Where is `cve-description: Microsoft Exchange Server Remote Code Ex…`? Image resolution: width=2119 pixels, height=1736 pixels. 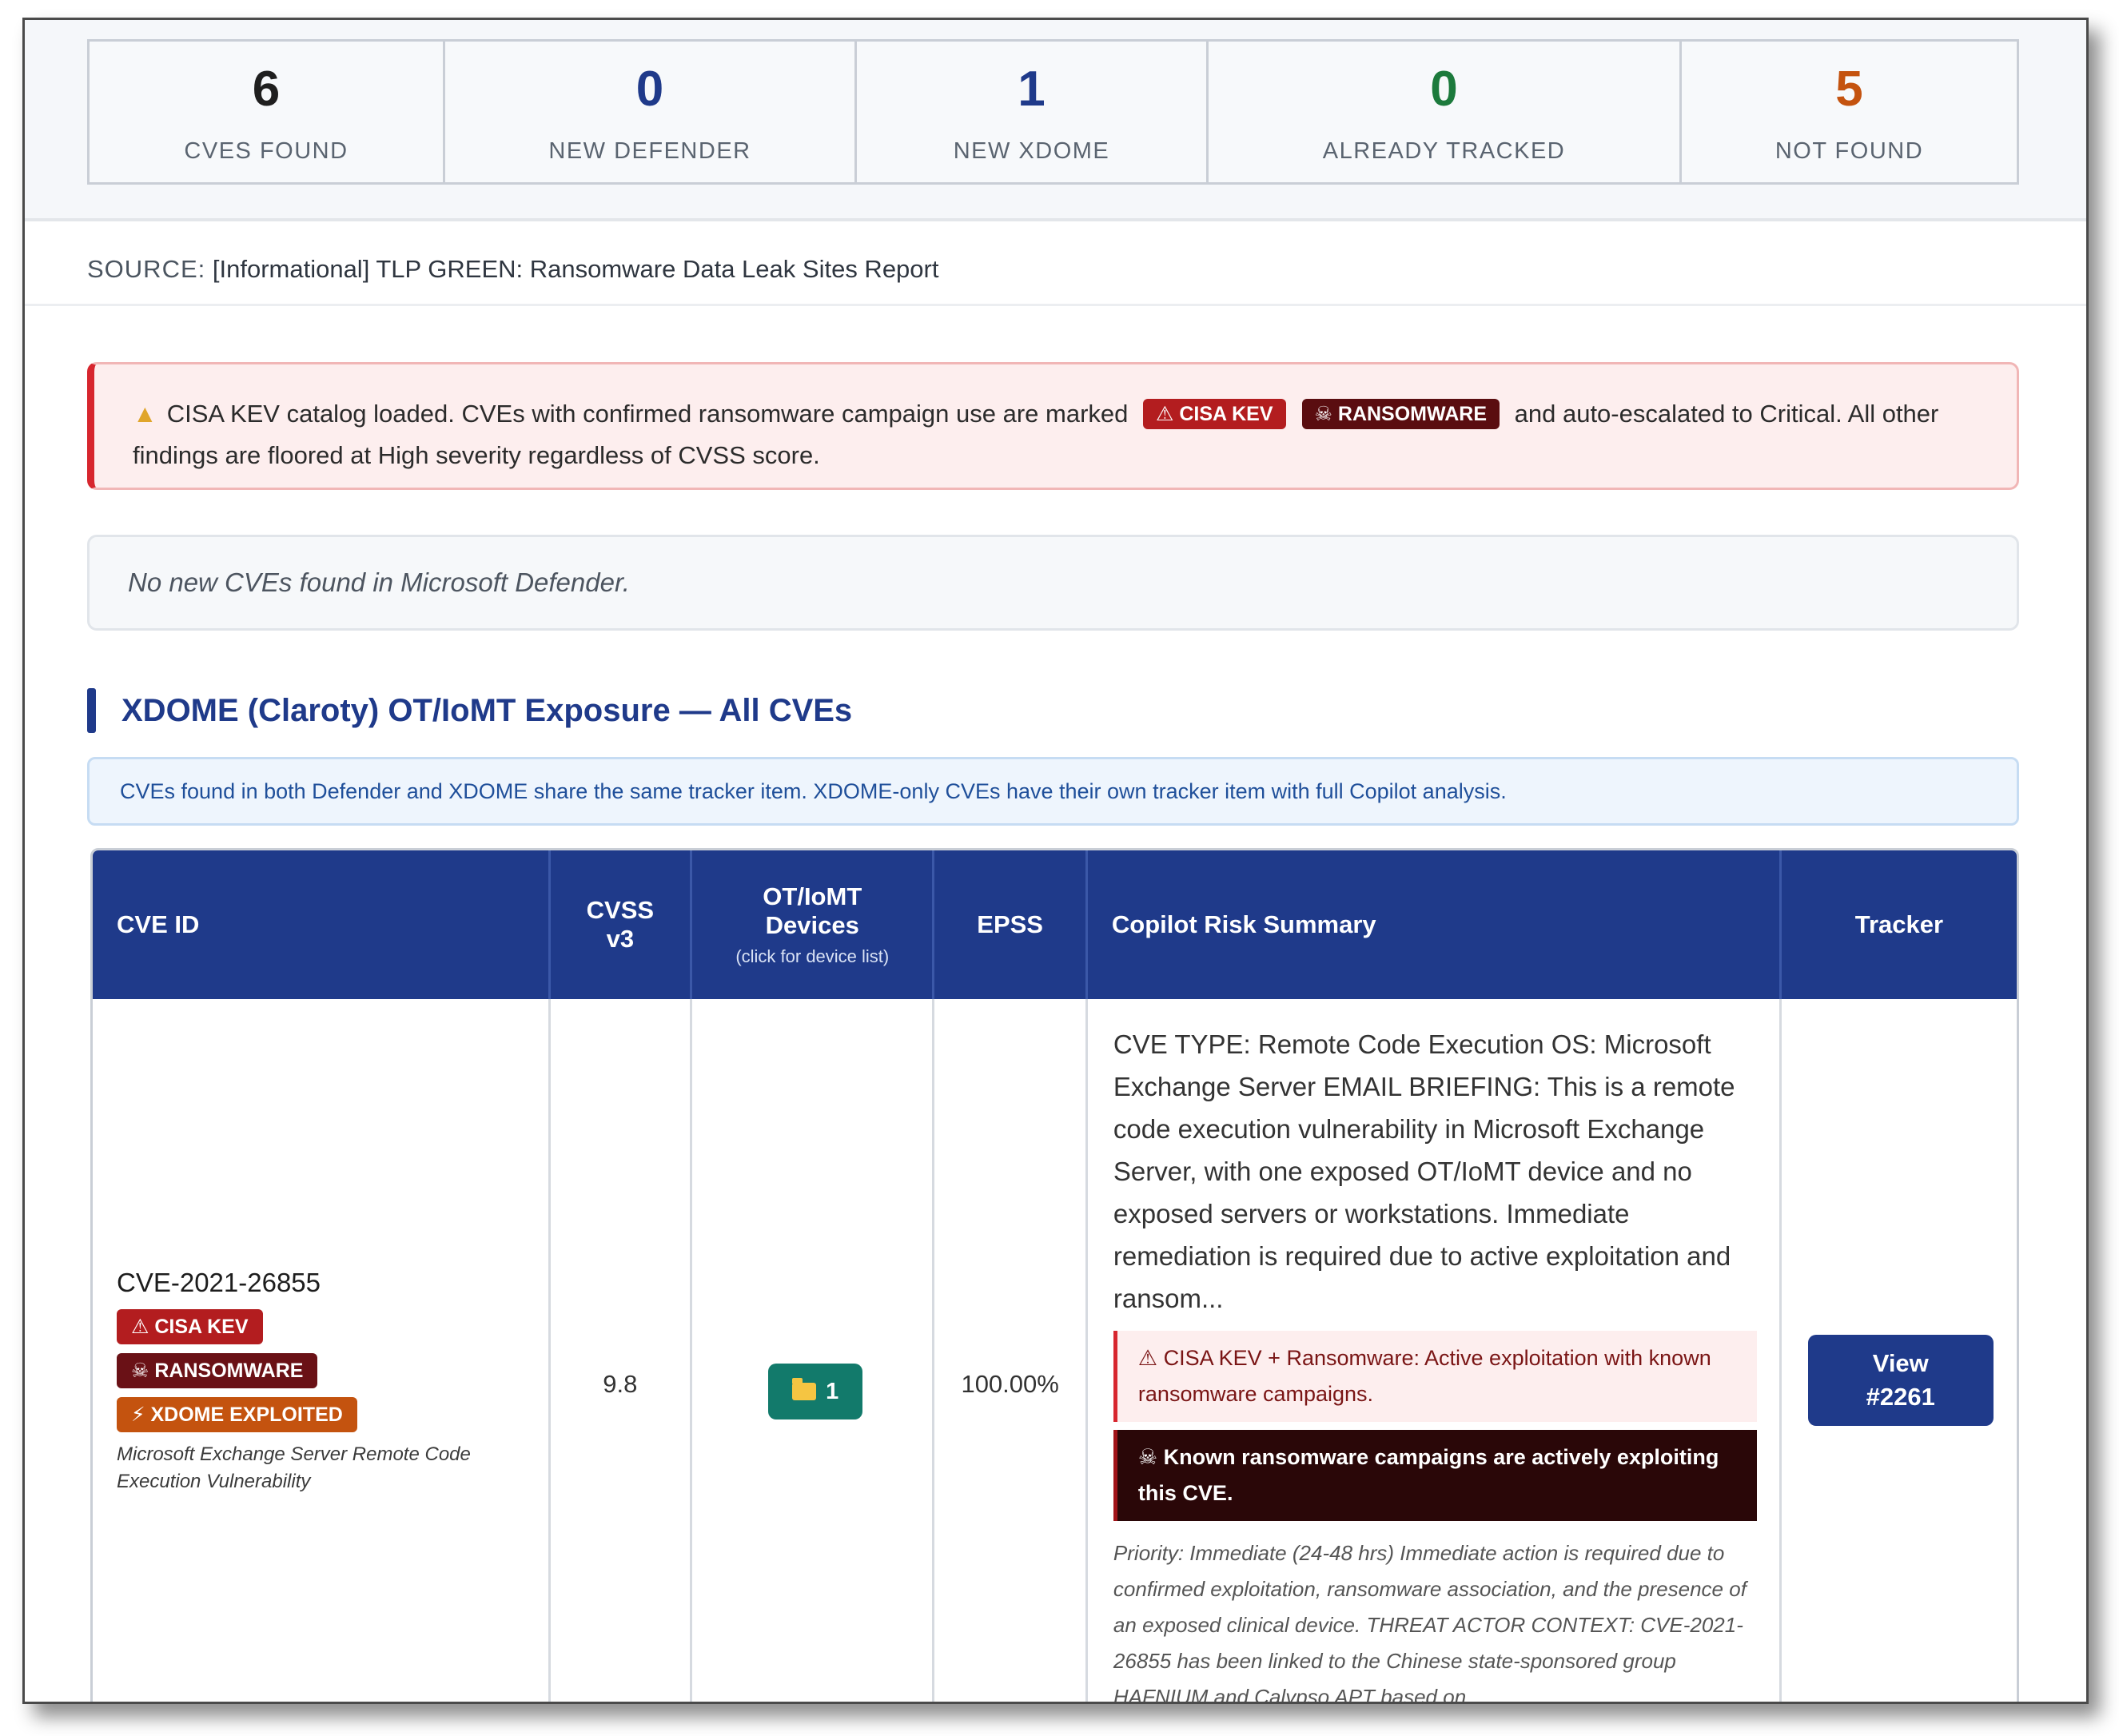
cve-description: Microsoft Exchange Server Remote Code Ex… is located at coordinates (294, 1467).